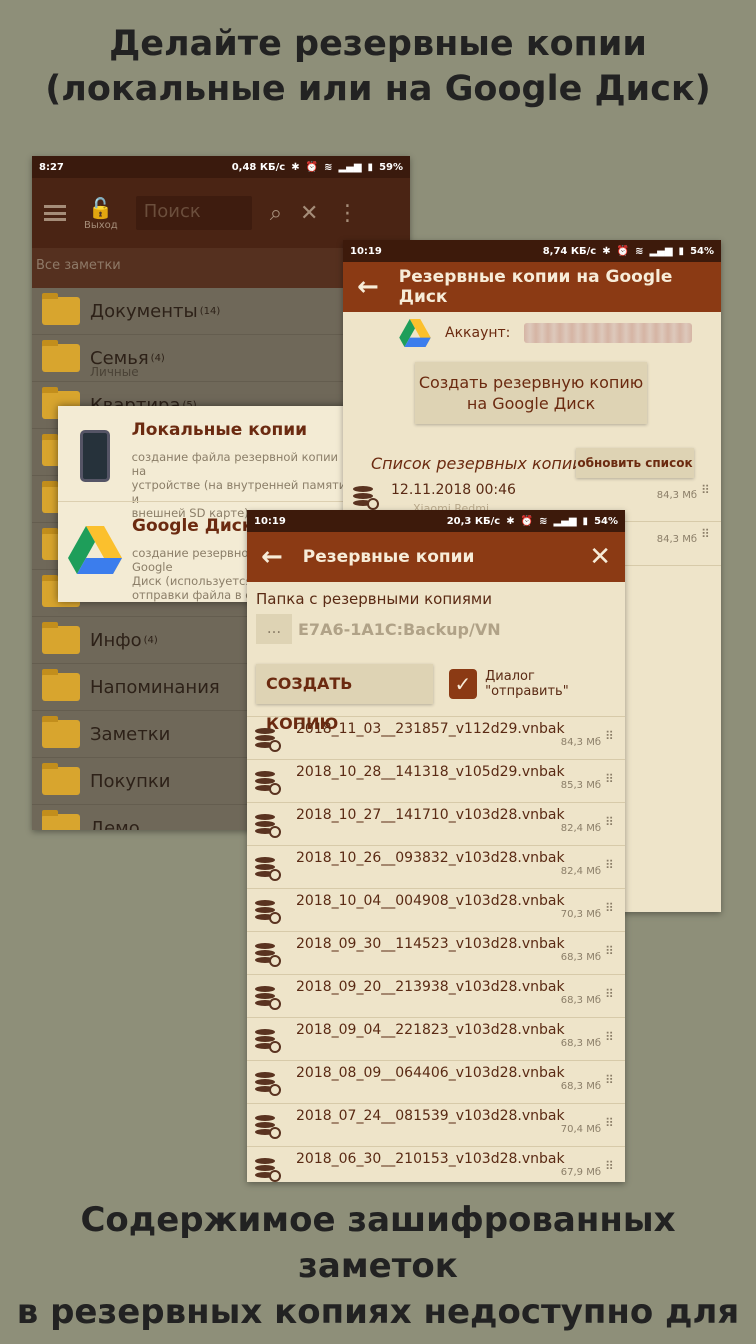 The image size is (756, 1344). Describe the element at coordinates (436, 781) in the screenshot. I see `backup-row: 2018_10_28__141318_v105d29.vnbak 85,3 Мб ⠿` at that location.